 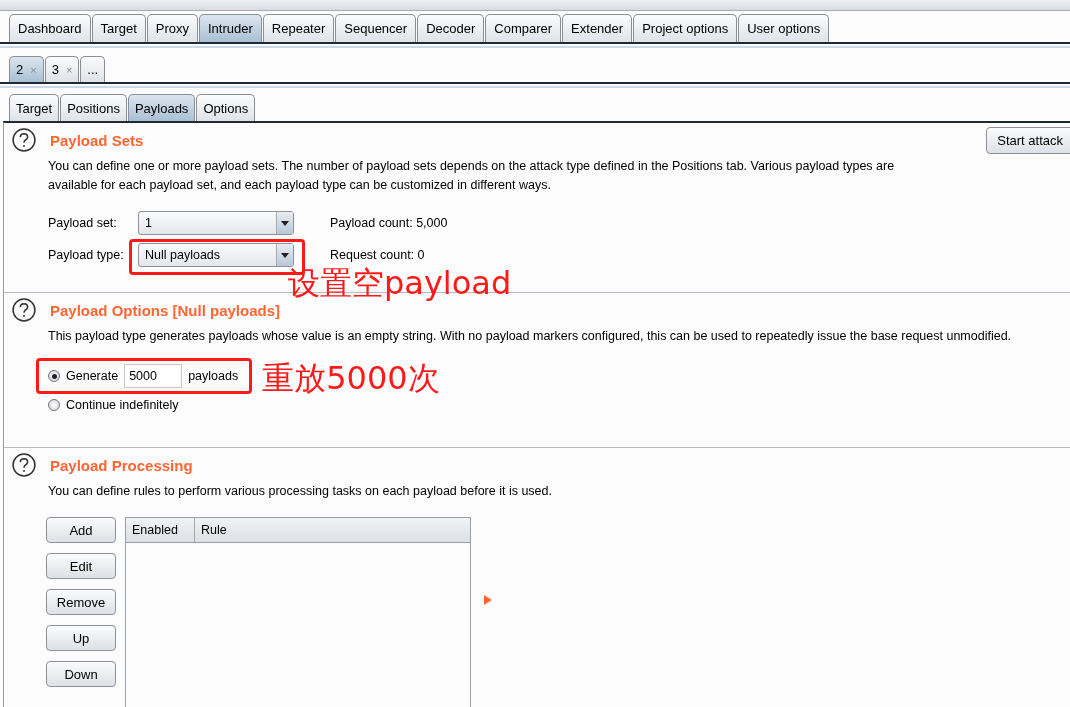 What do you see at coordinates (165, 310) in the screenshot?
I see `section-title: Payload Options [Null payloads]` at bounding box center [165, 310].